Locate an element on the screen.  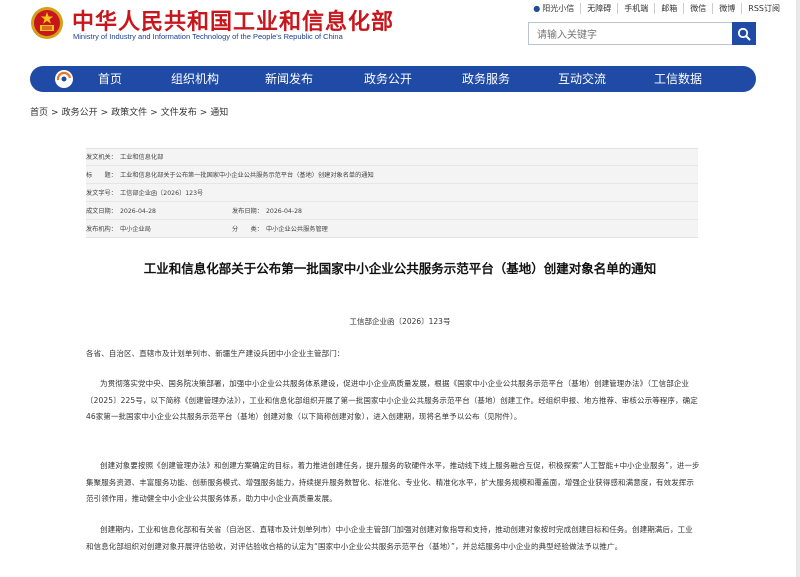
meta-category-label: 分 类： is located at coordinates (247, 229).